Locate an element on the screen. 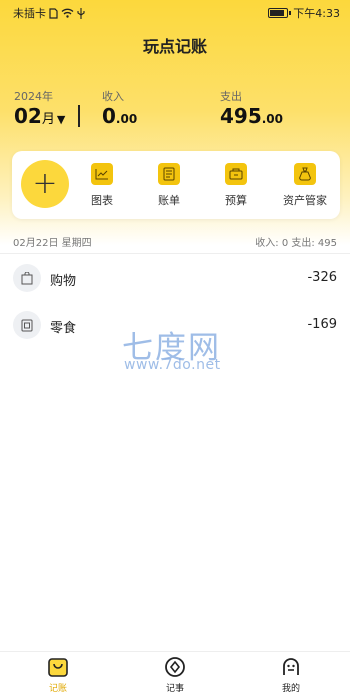 The image size is (350, 700). budget-icon is located at coordinates (236, 174).